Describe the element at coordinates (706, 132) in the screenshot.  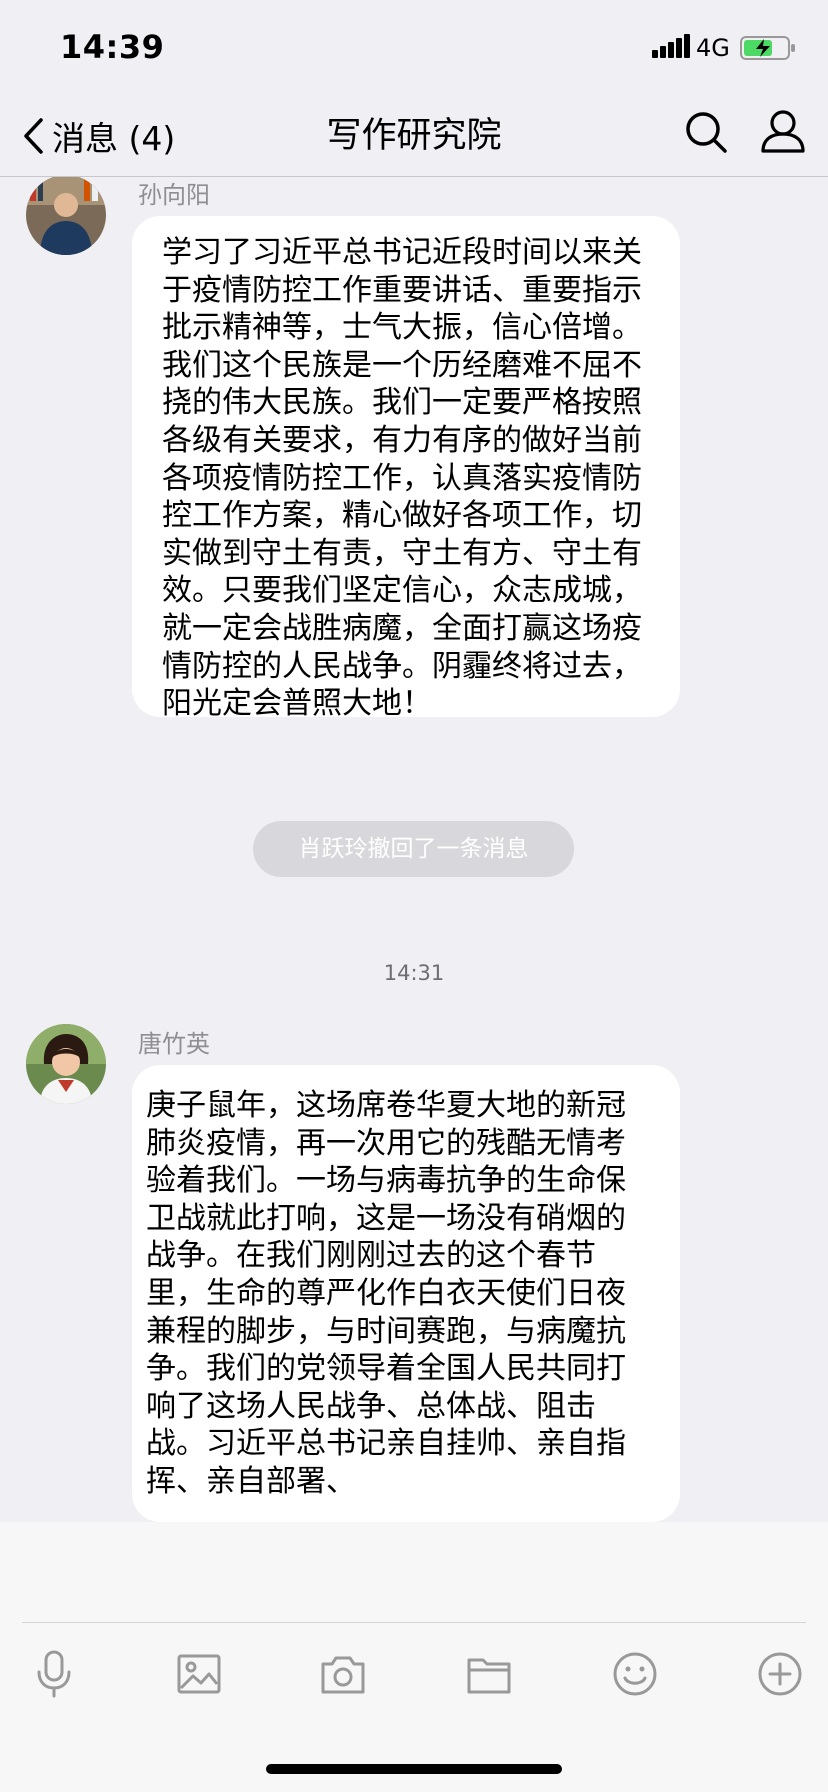
I see `search-icon` at that location.